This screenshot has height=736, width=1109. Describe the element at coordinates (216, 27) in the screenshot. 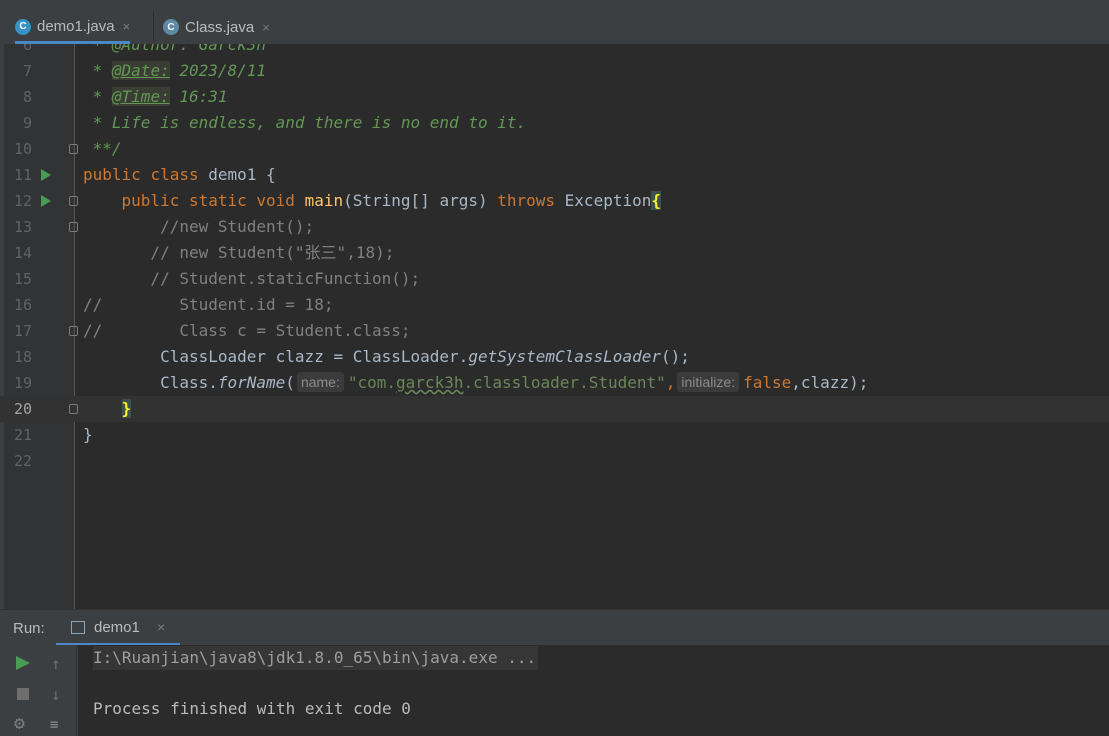

I see `tab-class-java: C Class.java ×` at that location.